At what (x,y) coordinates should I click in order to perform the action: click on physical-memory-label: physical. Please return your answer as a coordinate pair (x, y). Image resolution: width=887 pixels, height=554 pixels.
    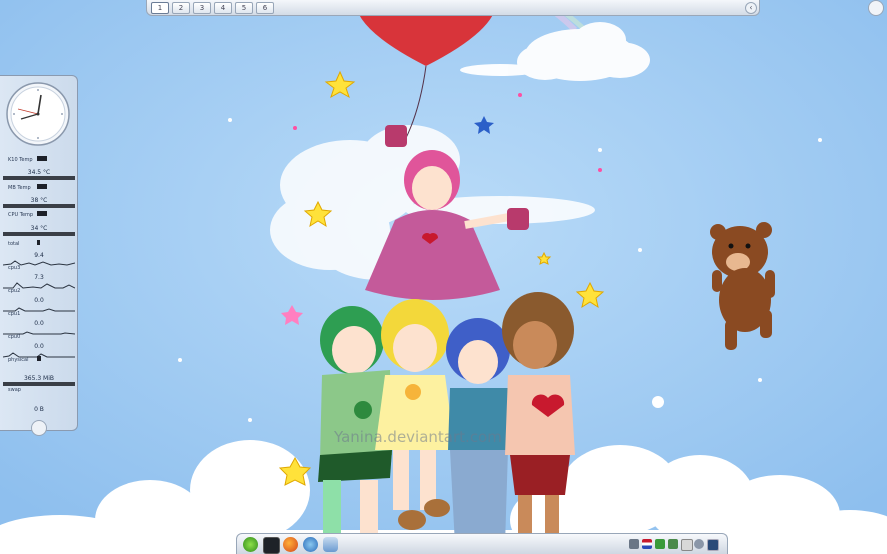
    Looking at the image, I should click on (18, 360).